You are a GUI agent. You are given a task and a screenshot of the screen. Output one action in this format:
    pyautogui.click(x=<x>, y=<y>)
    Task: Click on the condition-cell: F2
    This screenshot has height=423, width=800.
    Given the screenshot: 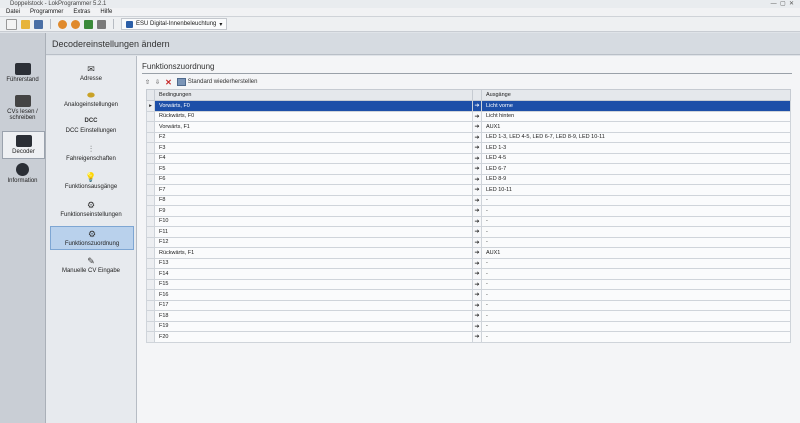 What is the action you would take?
    pyautogui.click(x=313, y=137)
    